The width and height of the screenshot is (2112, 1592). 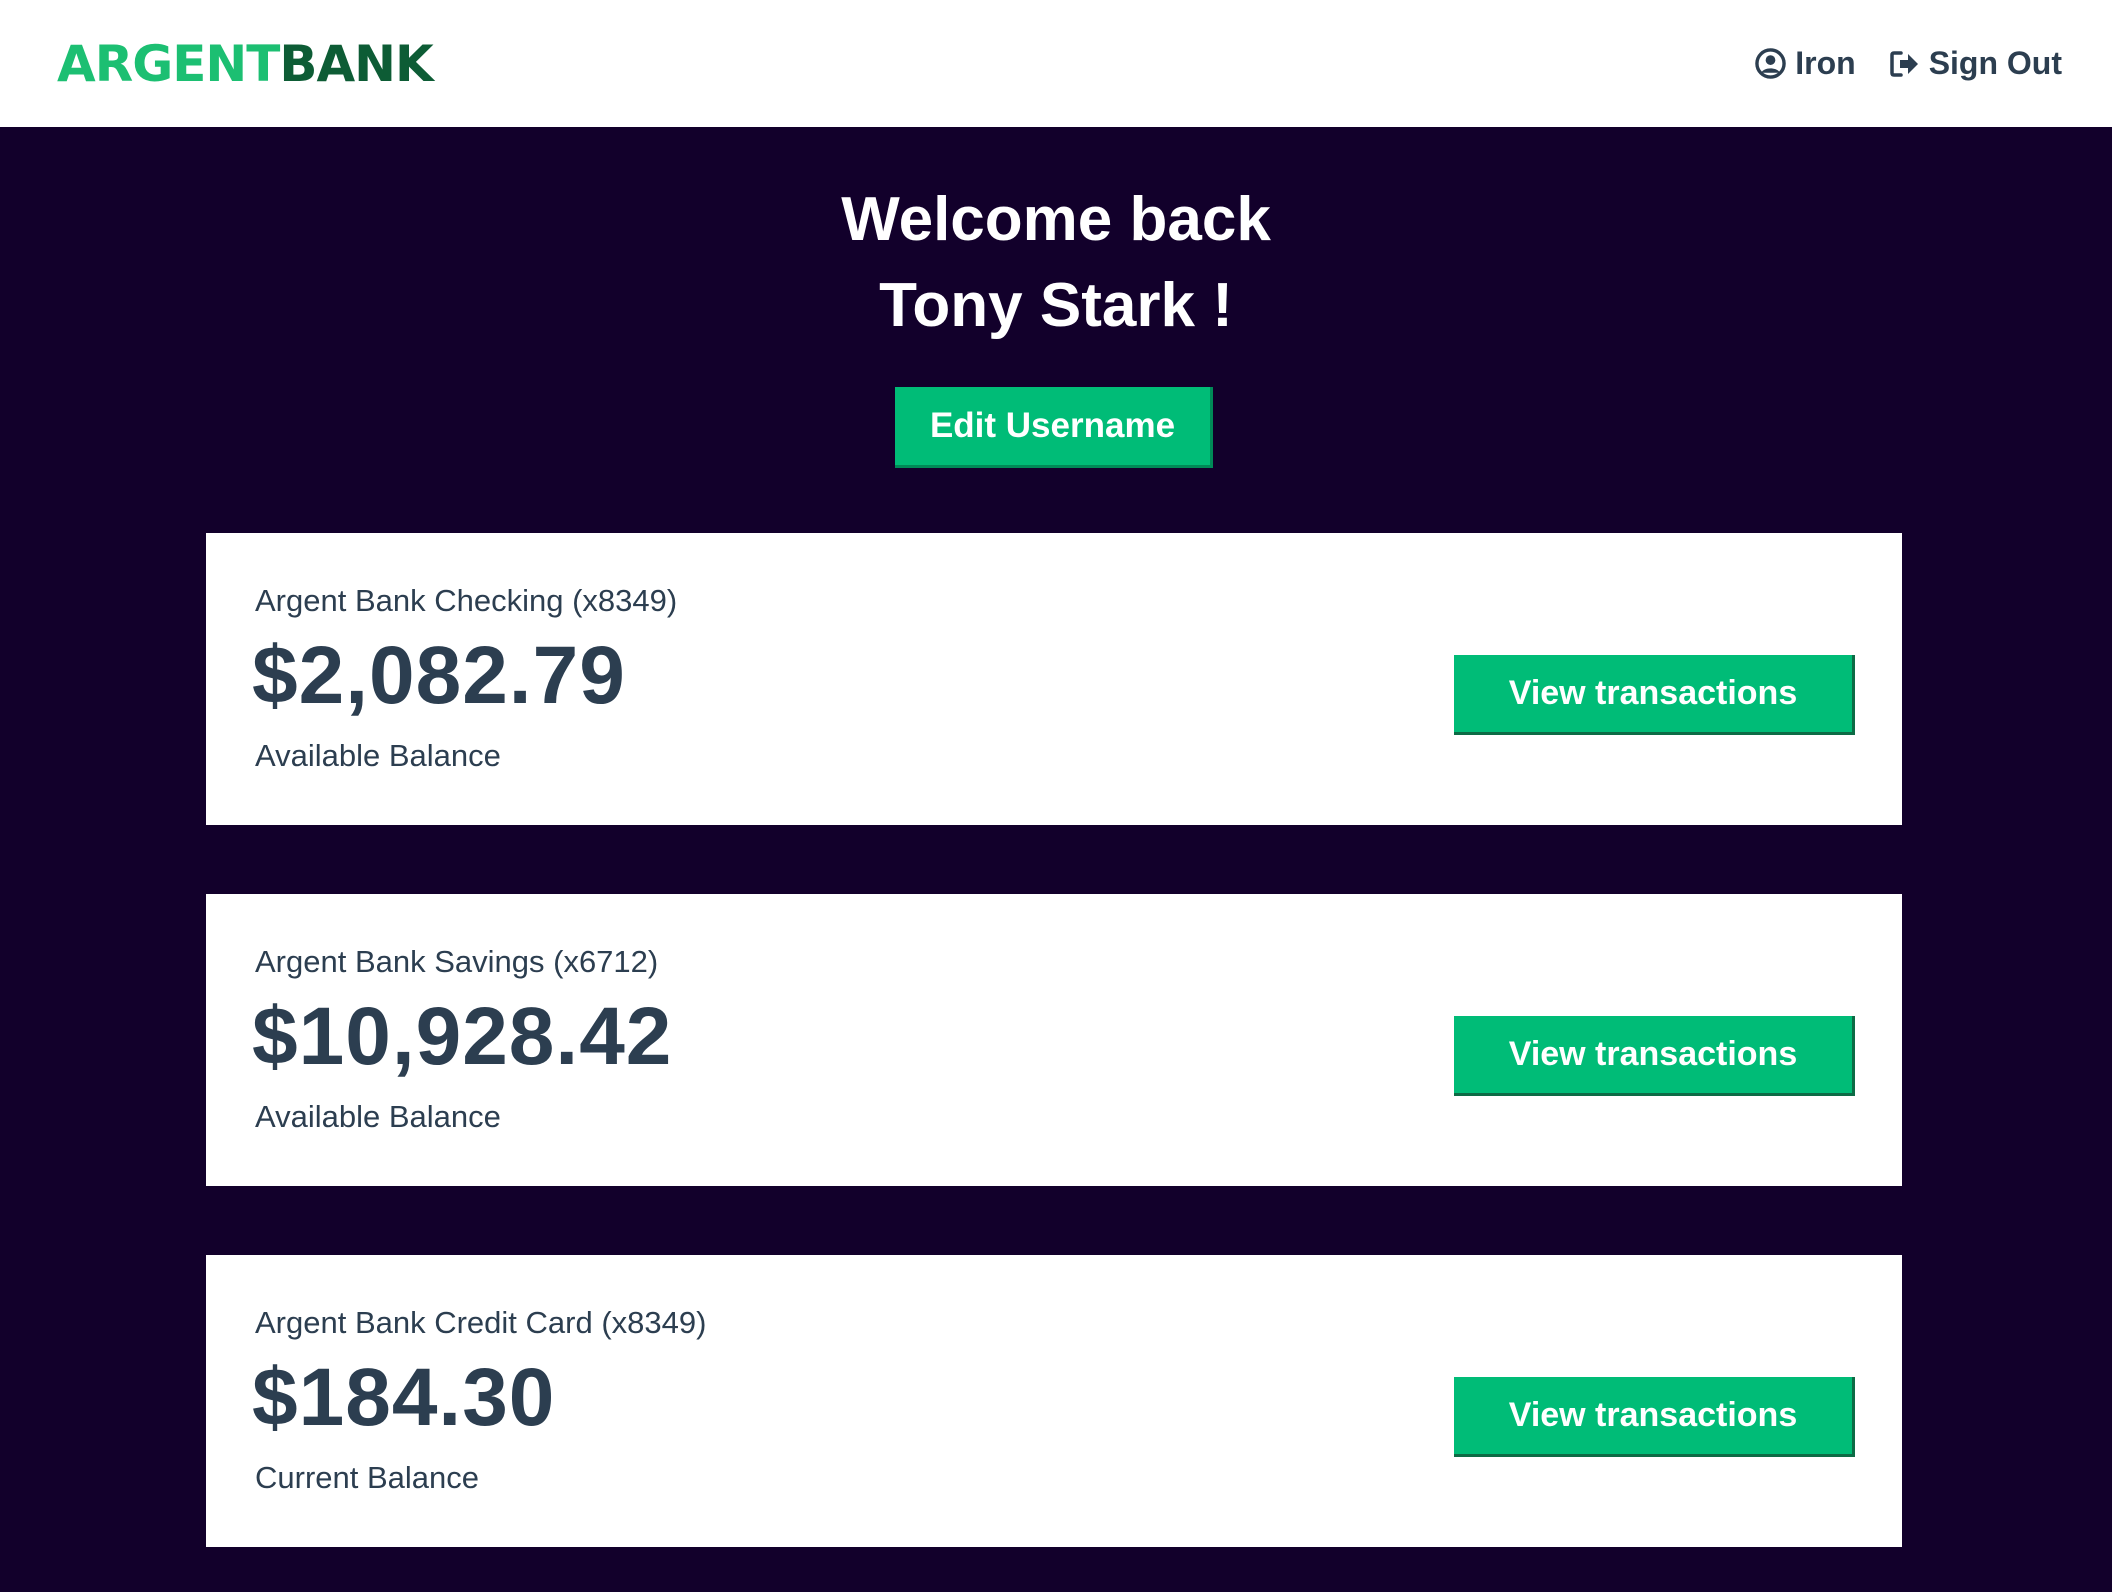 What do you see at coordinates (466, 600) in the screenshot?
I see `account-title: Argent Bank Checking (x8349)` at bounding box center [466, 600].